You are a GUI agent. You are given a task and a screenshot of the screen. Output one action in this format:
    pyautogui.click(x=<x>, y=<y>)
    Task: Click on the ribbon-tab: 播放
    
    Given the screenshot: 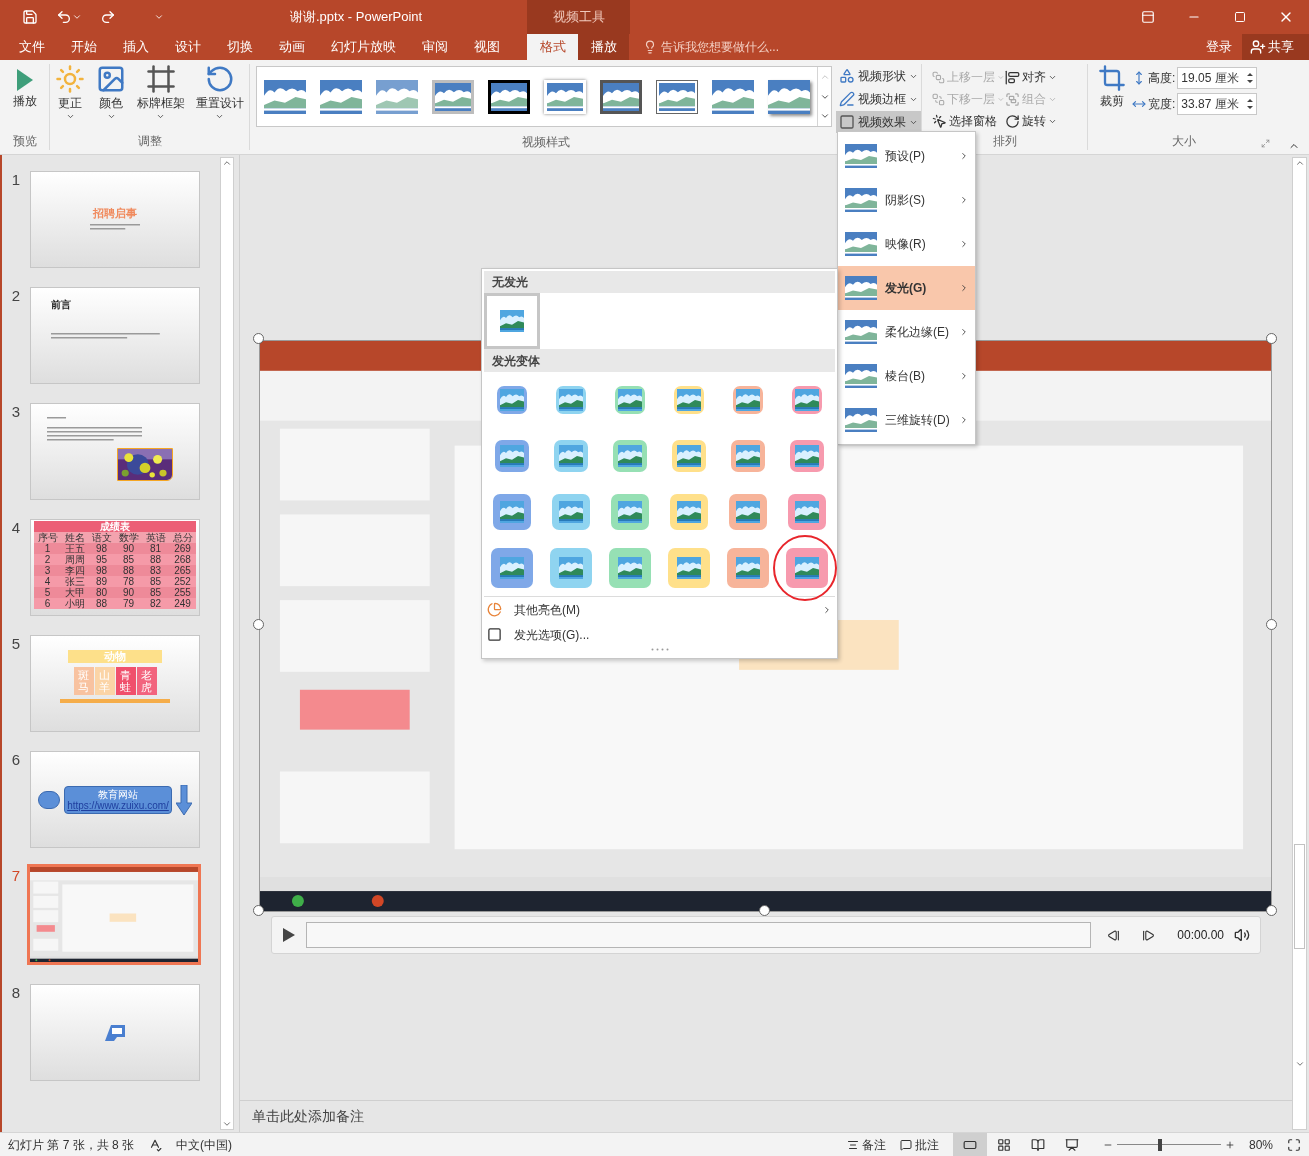 What is the action you would take?
    pyautogui.click(x=603, y=47)
    